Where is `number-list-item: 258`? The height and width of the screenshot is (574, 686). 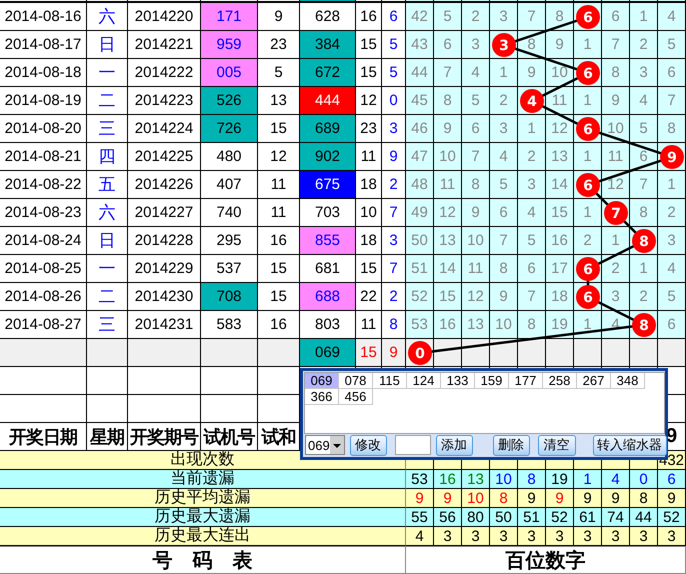 number-list-item: 258 is located at coordinates (560, 381).